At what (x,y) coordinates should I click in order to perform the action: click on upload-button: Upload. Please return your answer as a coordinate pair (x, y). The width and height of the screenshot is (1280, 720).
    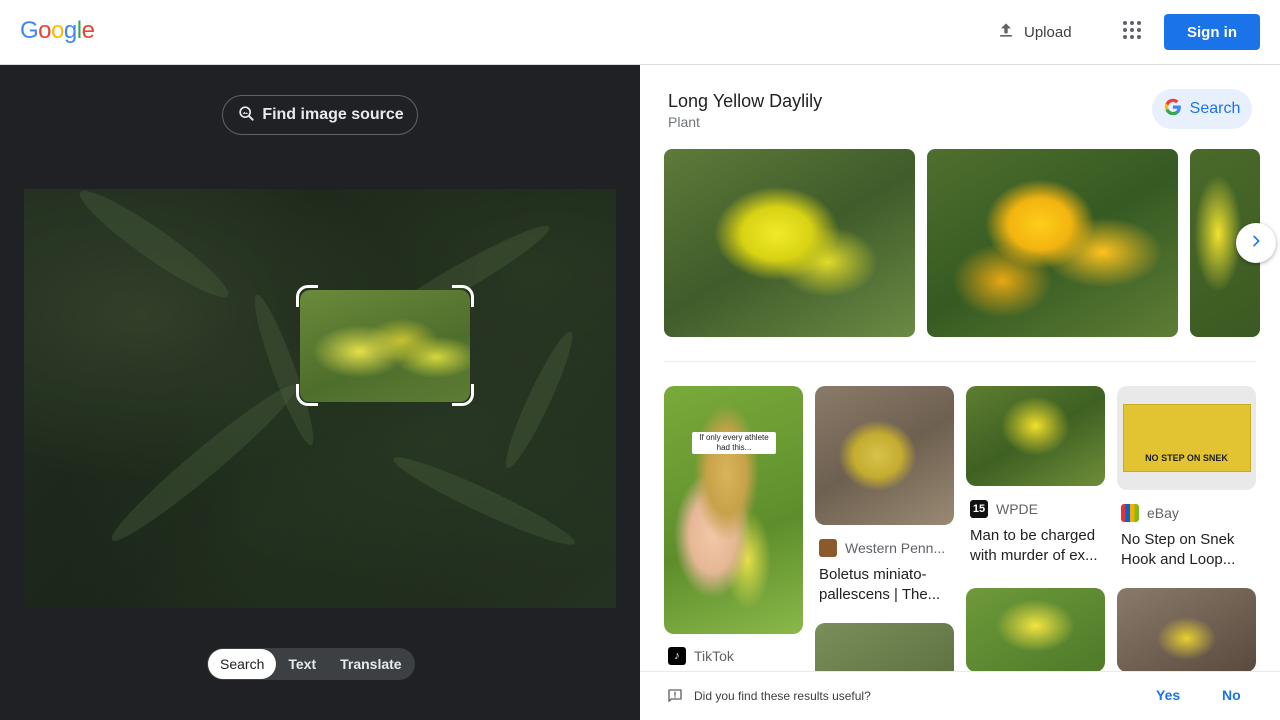
    Looking at the image, I should click on (1034, 32).